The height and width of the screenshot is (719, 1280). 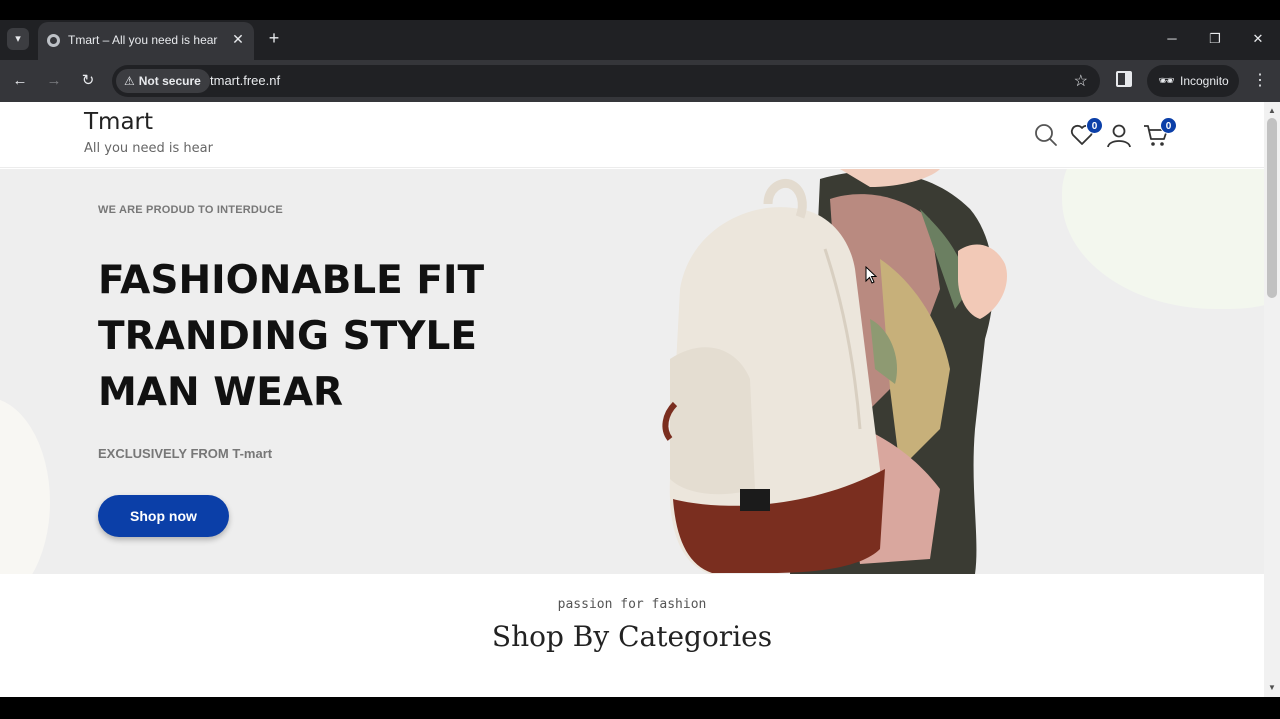 I want to click on tab-active: Tmart – All you need is hear ✕, so click(x=146, y=41).